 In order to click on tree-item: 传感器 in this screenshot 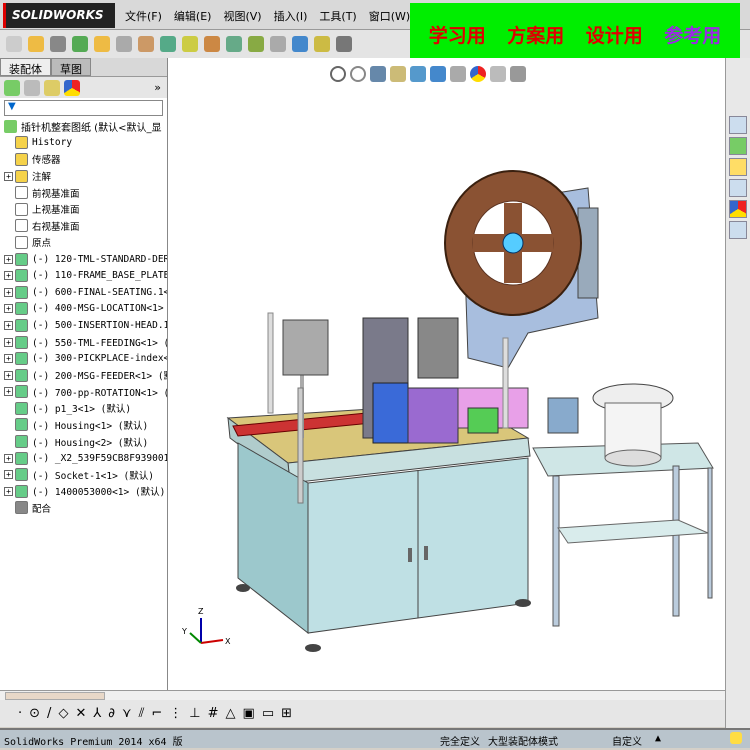, I will do `click(83, 159)`.